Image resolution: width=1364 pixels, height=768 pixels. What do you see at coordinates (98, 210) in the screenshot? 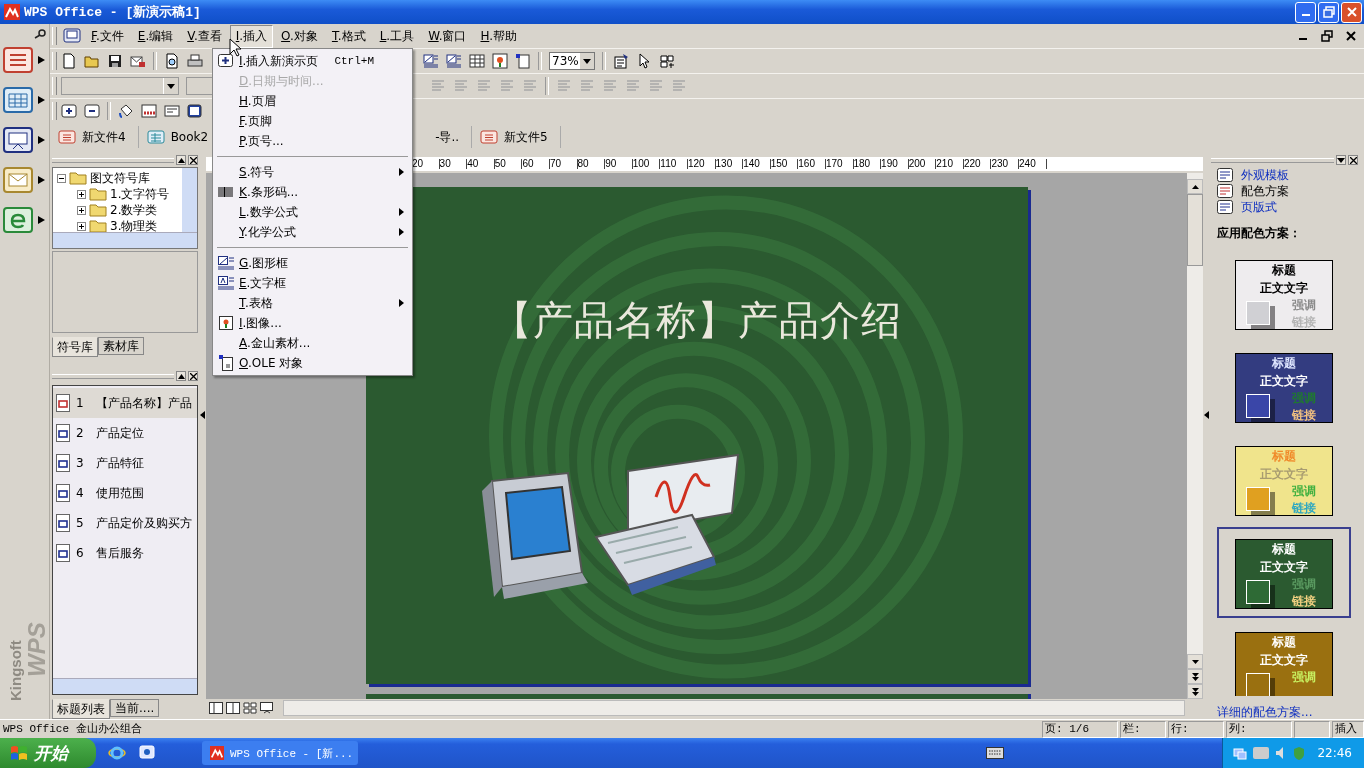
I see `folder-icon` at bounding box center [98, 210].